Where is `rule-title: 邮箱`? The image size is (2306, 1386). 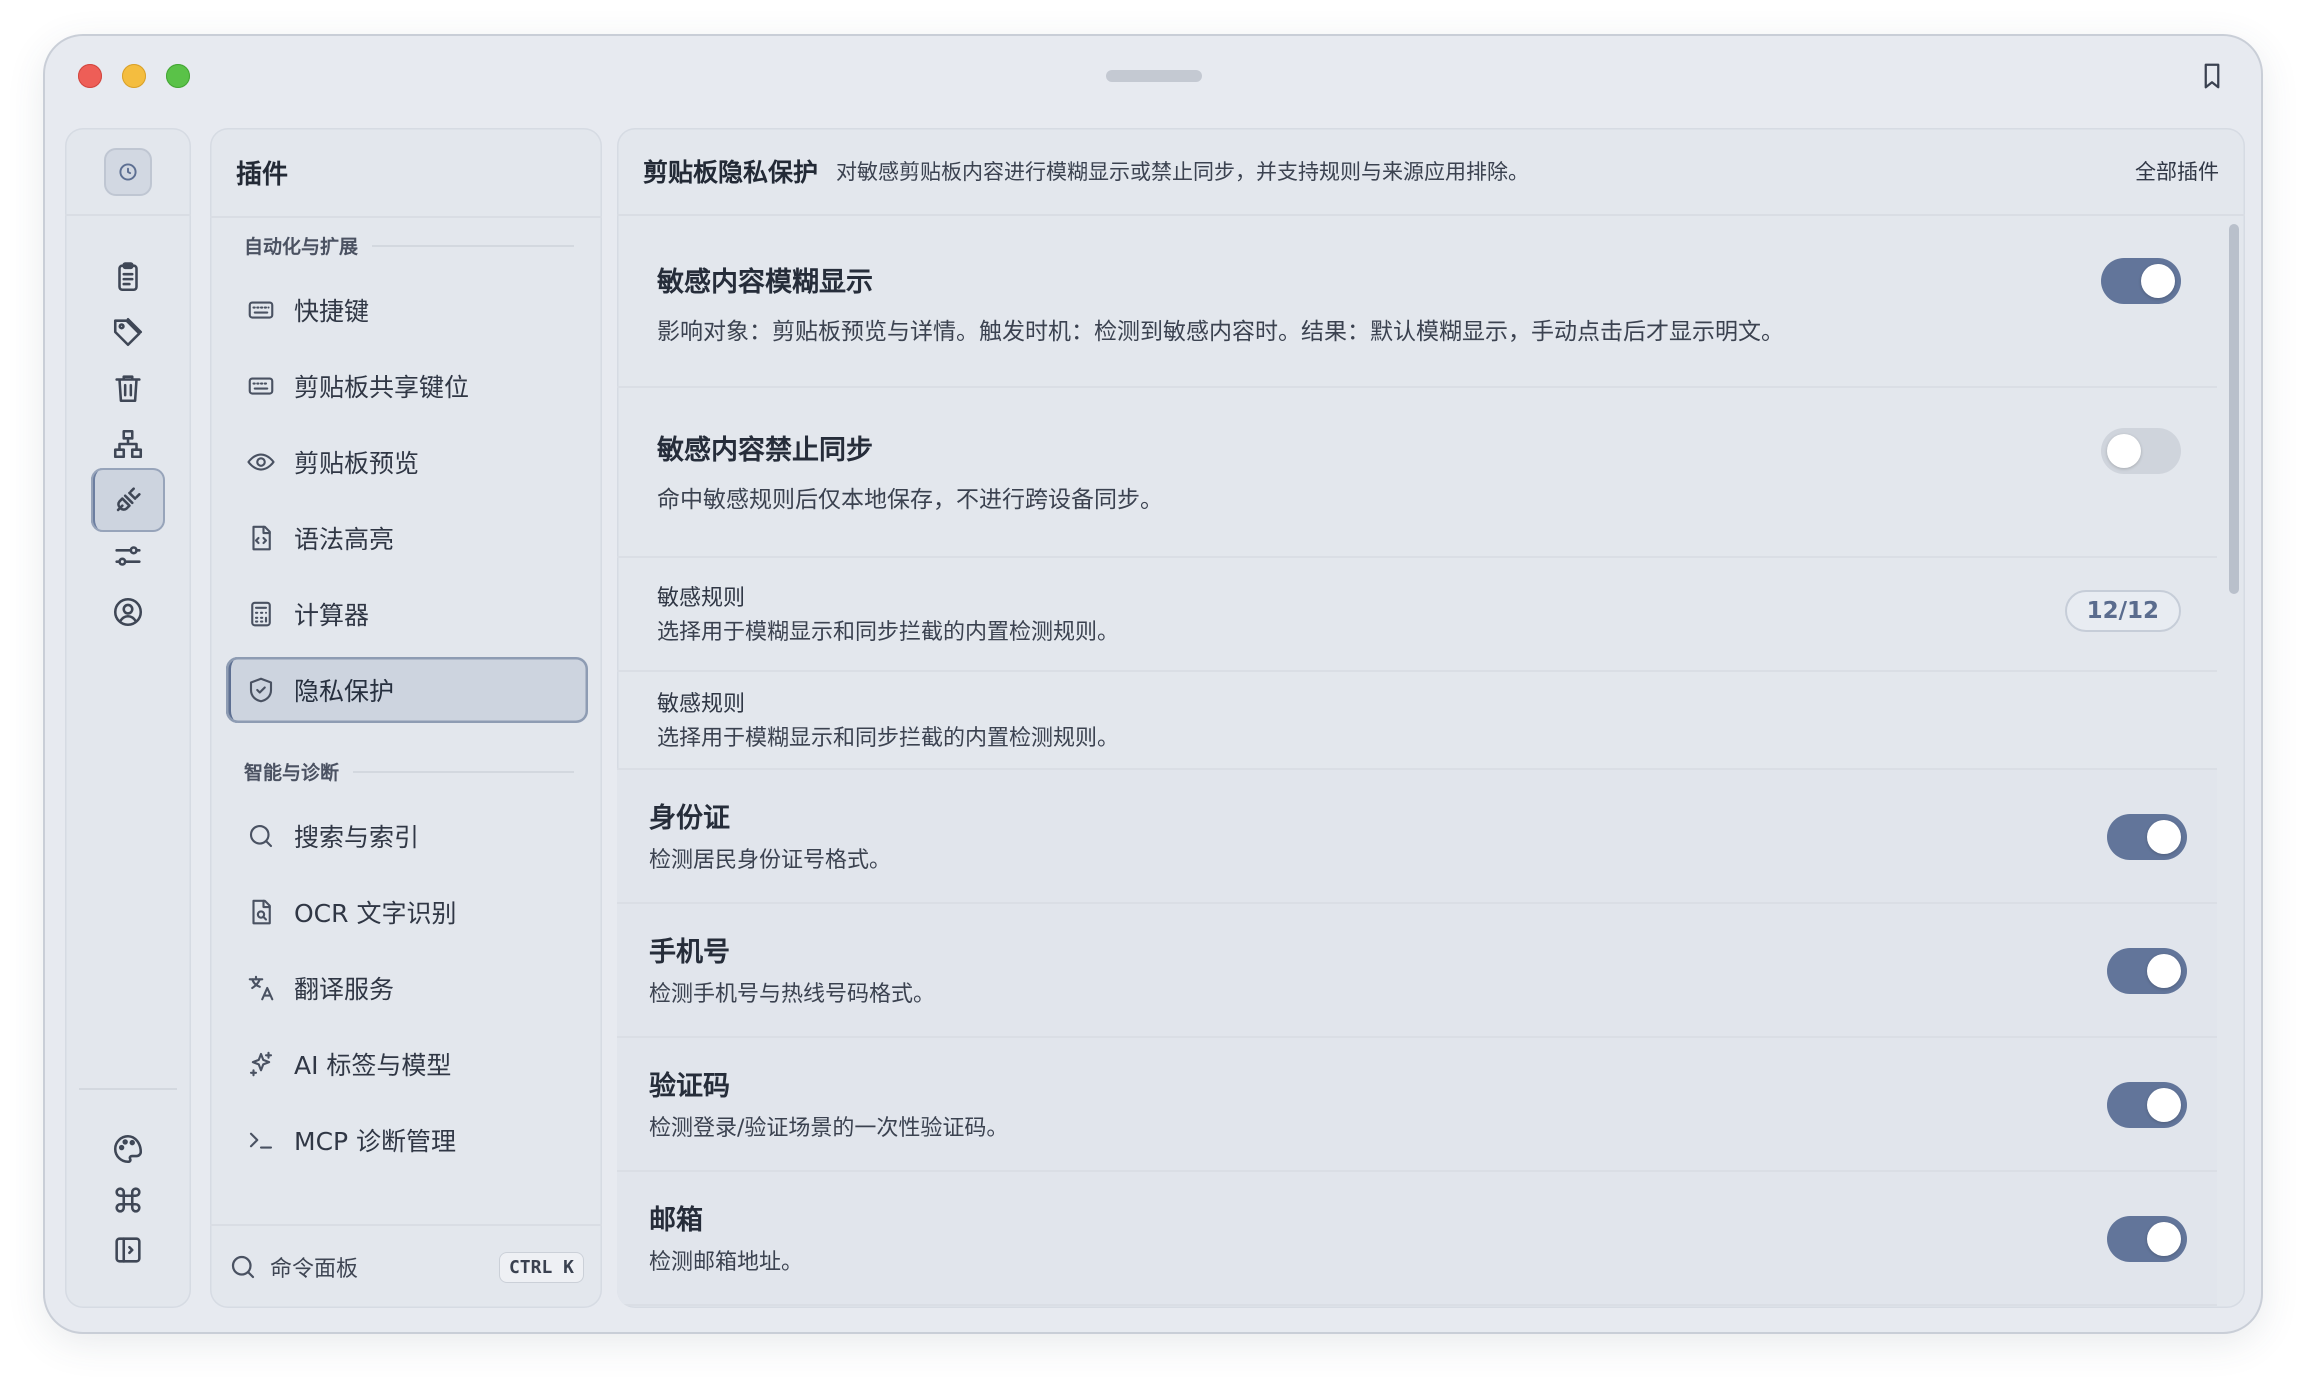
rule-title: 邮箱 is located at coordinates (676, 1220).